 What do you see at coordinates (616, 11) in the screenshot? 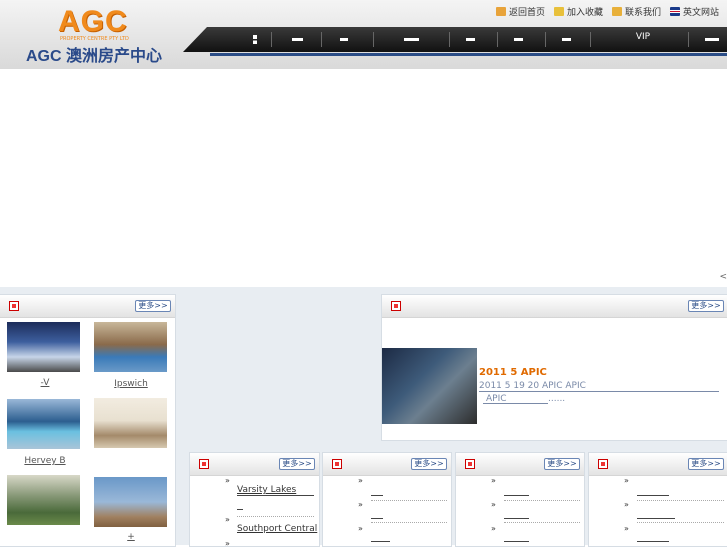
I see `mail-icon` at bounding box center [616, 11].